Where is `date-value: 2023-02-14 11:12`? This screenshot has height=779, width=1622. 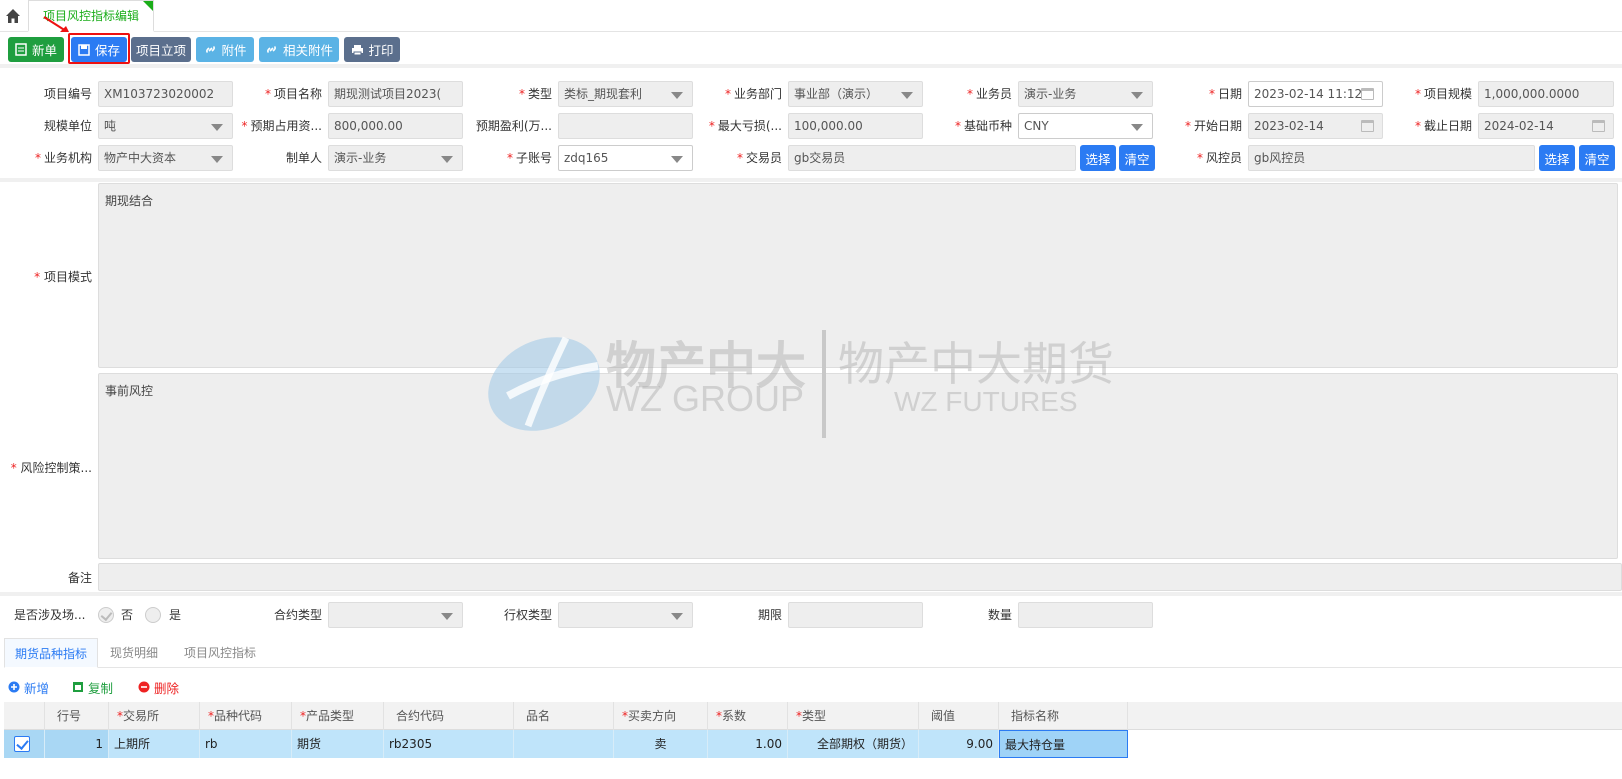 date-value: 2023-02-14 11:12 is located at coordinates (1308, 94).